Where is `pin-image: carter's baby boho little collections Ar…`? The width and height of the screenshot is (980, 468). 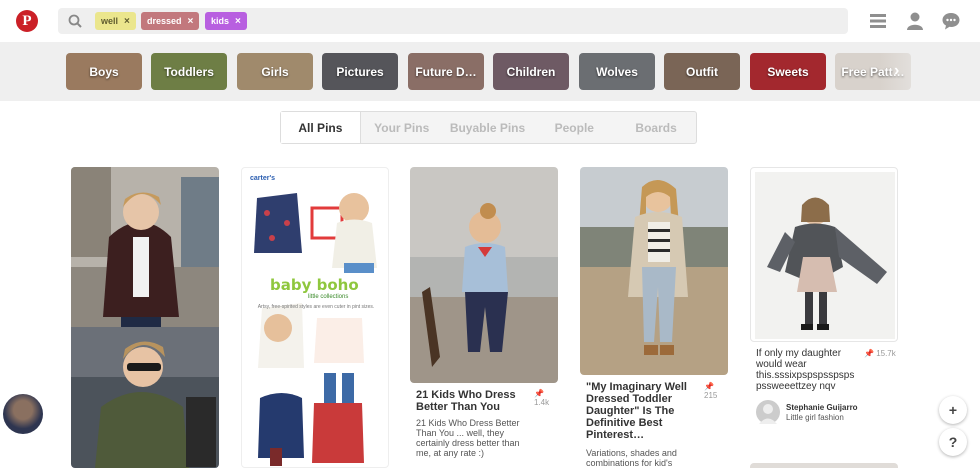
pin-image: carter's baby boho little collections Ar… is located at coordinates (315, 317).